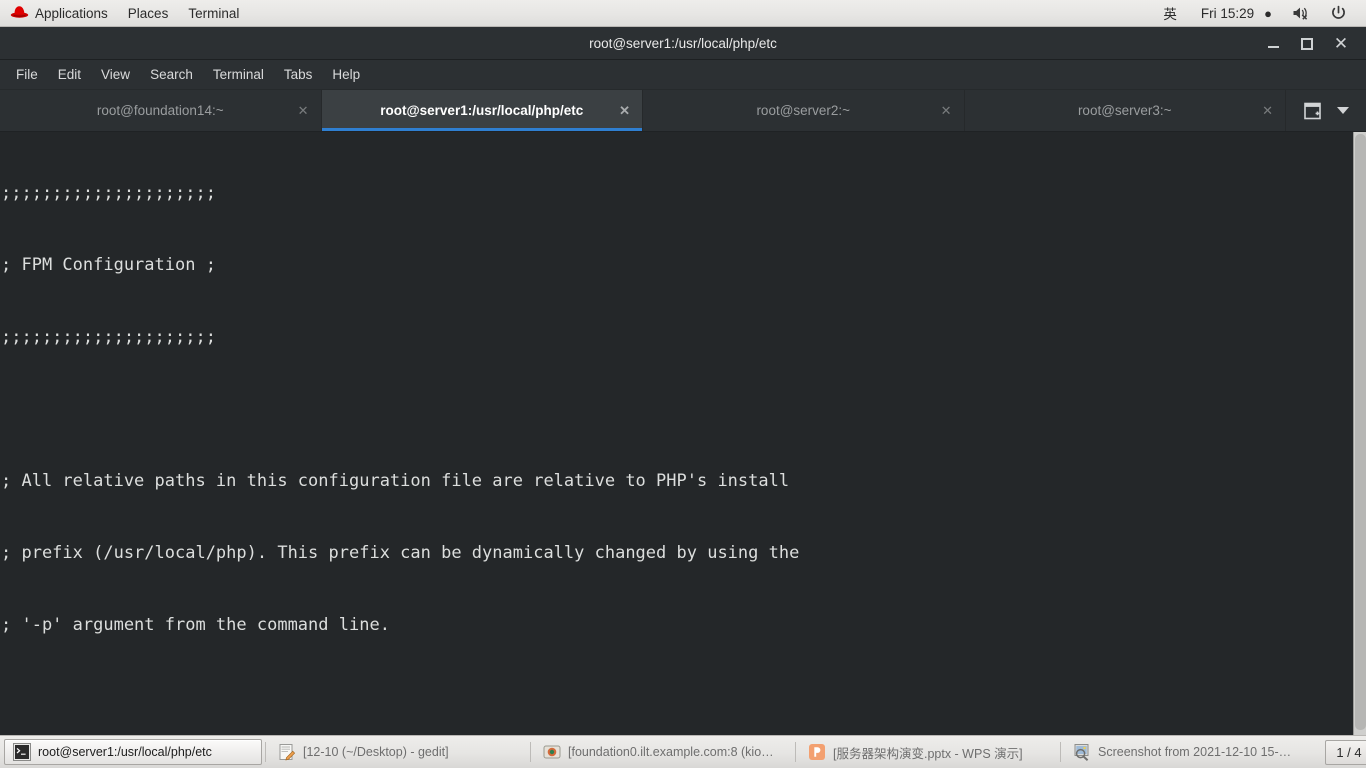  I want to click on tab-server3: root@server3:~ ✕, so click(1125, 110).